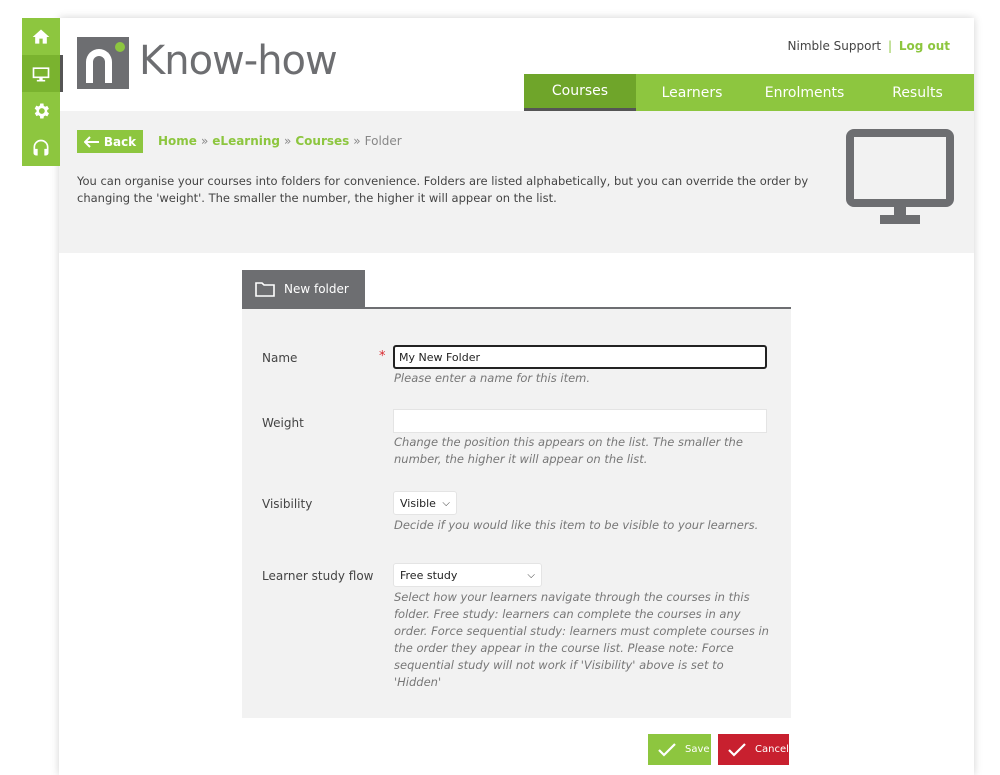  I want to click on breadcrumb-current: Folder, so click(383, 141).